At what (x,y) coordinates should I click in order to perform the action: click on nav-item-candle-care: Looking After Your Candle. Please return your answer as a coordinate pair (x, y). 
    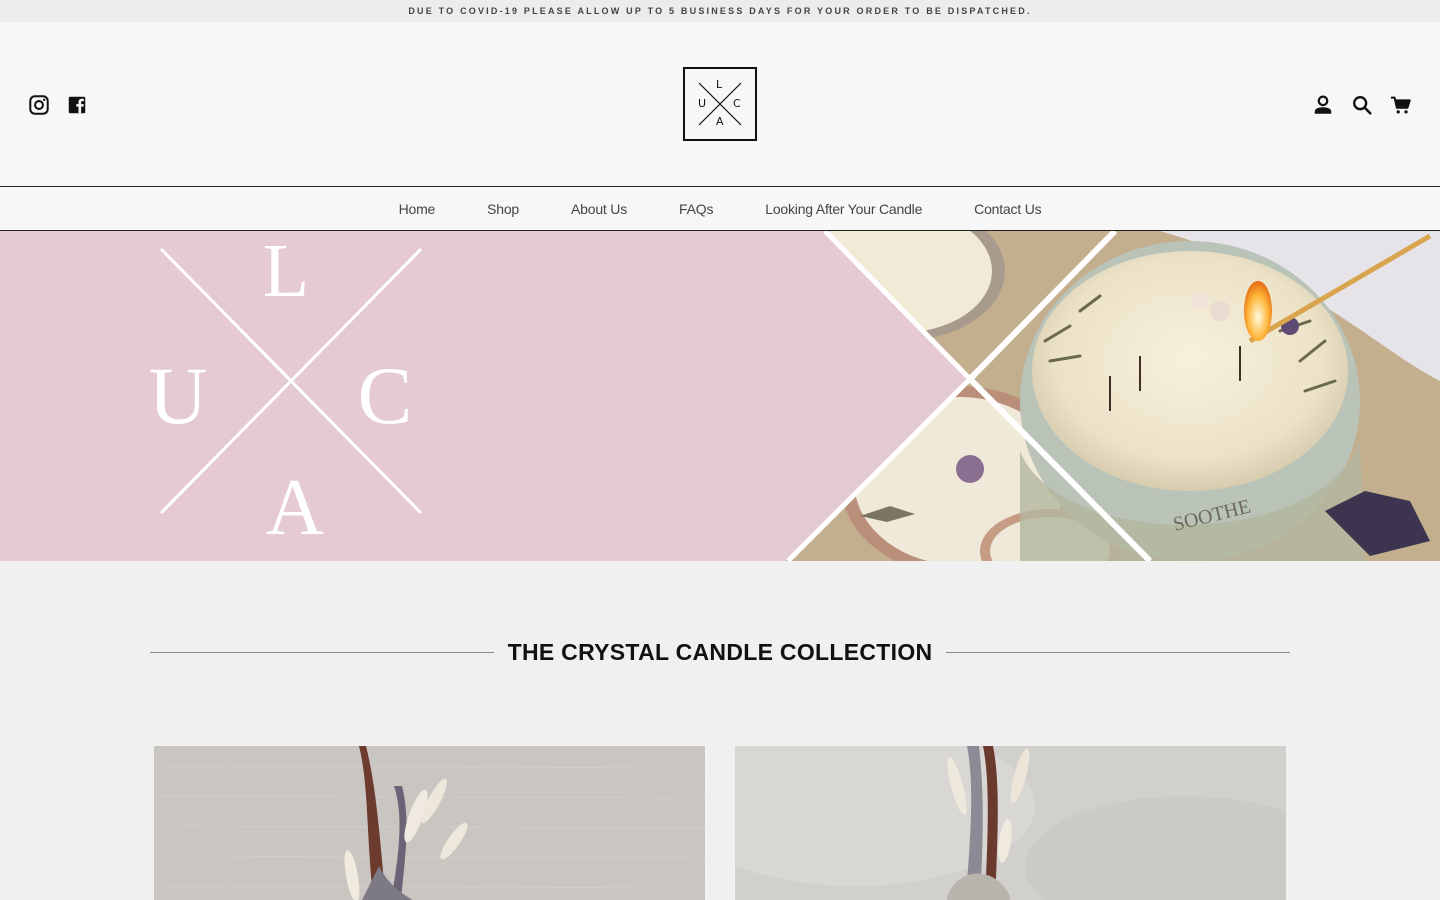
    Looking at the image, I should click on (843, 209).